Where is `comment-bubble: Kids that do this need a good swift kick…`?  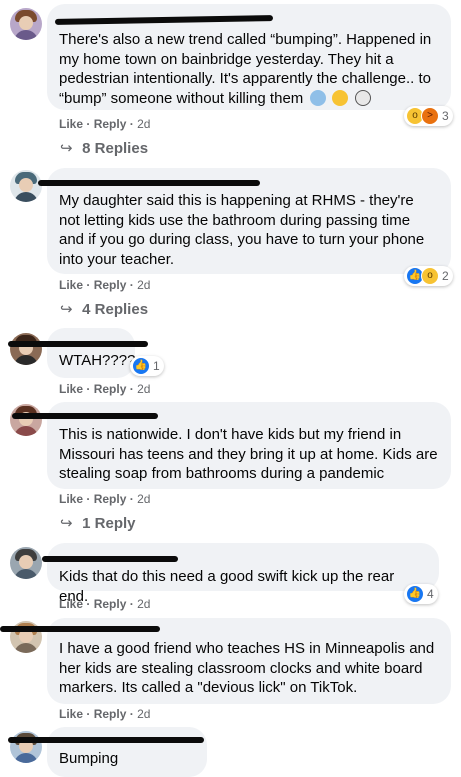 comment-bubble: Kids that do this need a good swift kick… is located at coordinates (243, 574).